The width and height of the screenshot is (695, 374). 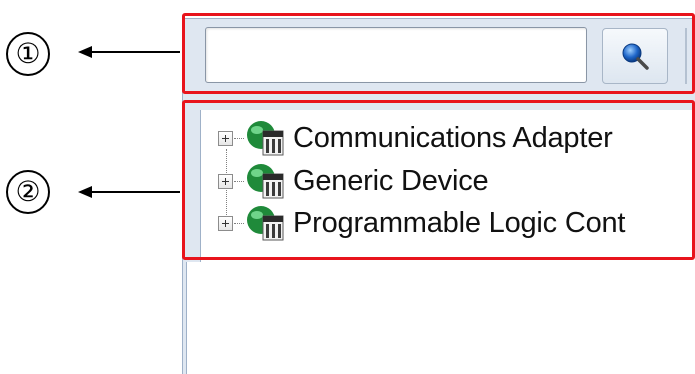 What do you see at coordinates (396, 55) in the screenshot?
I see `search-input` at bounding box center [396, 55].